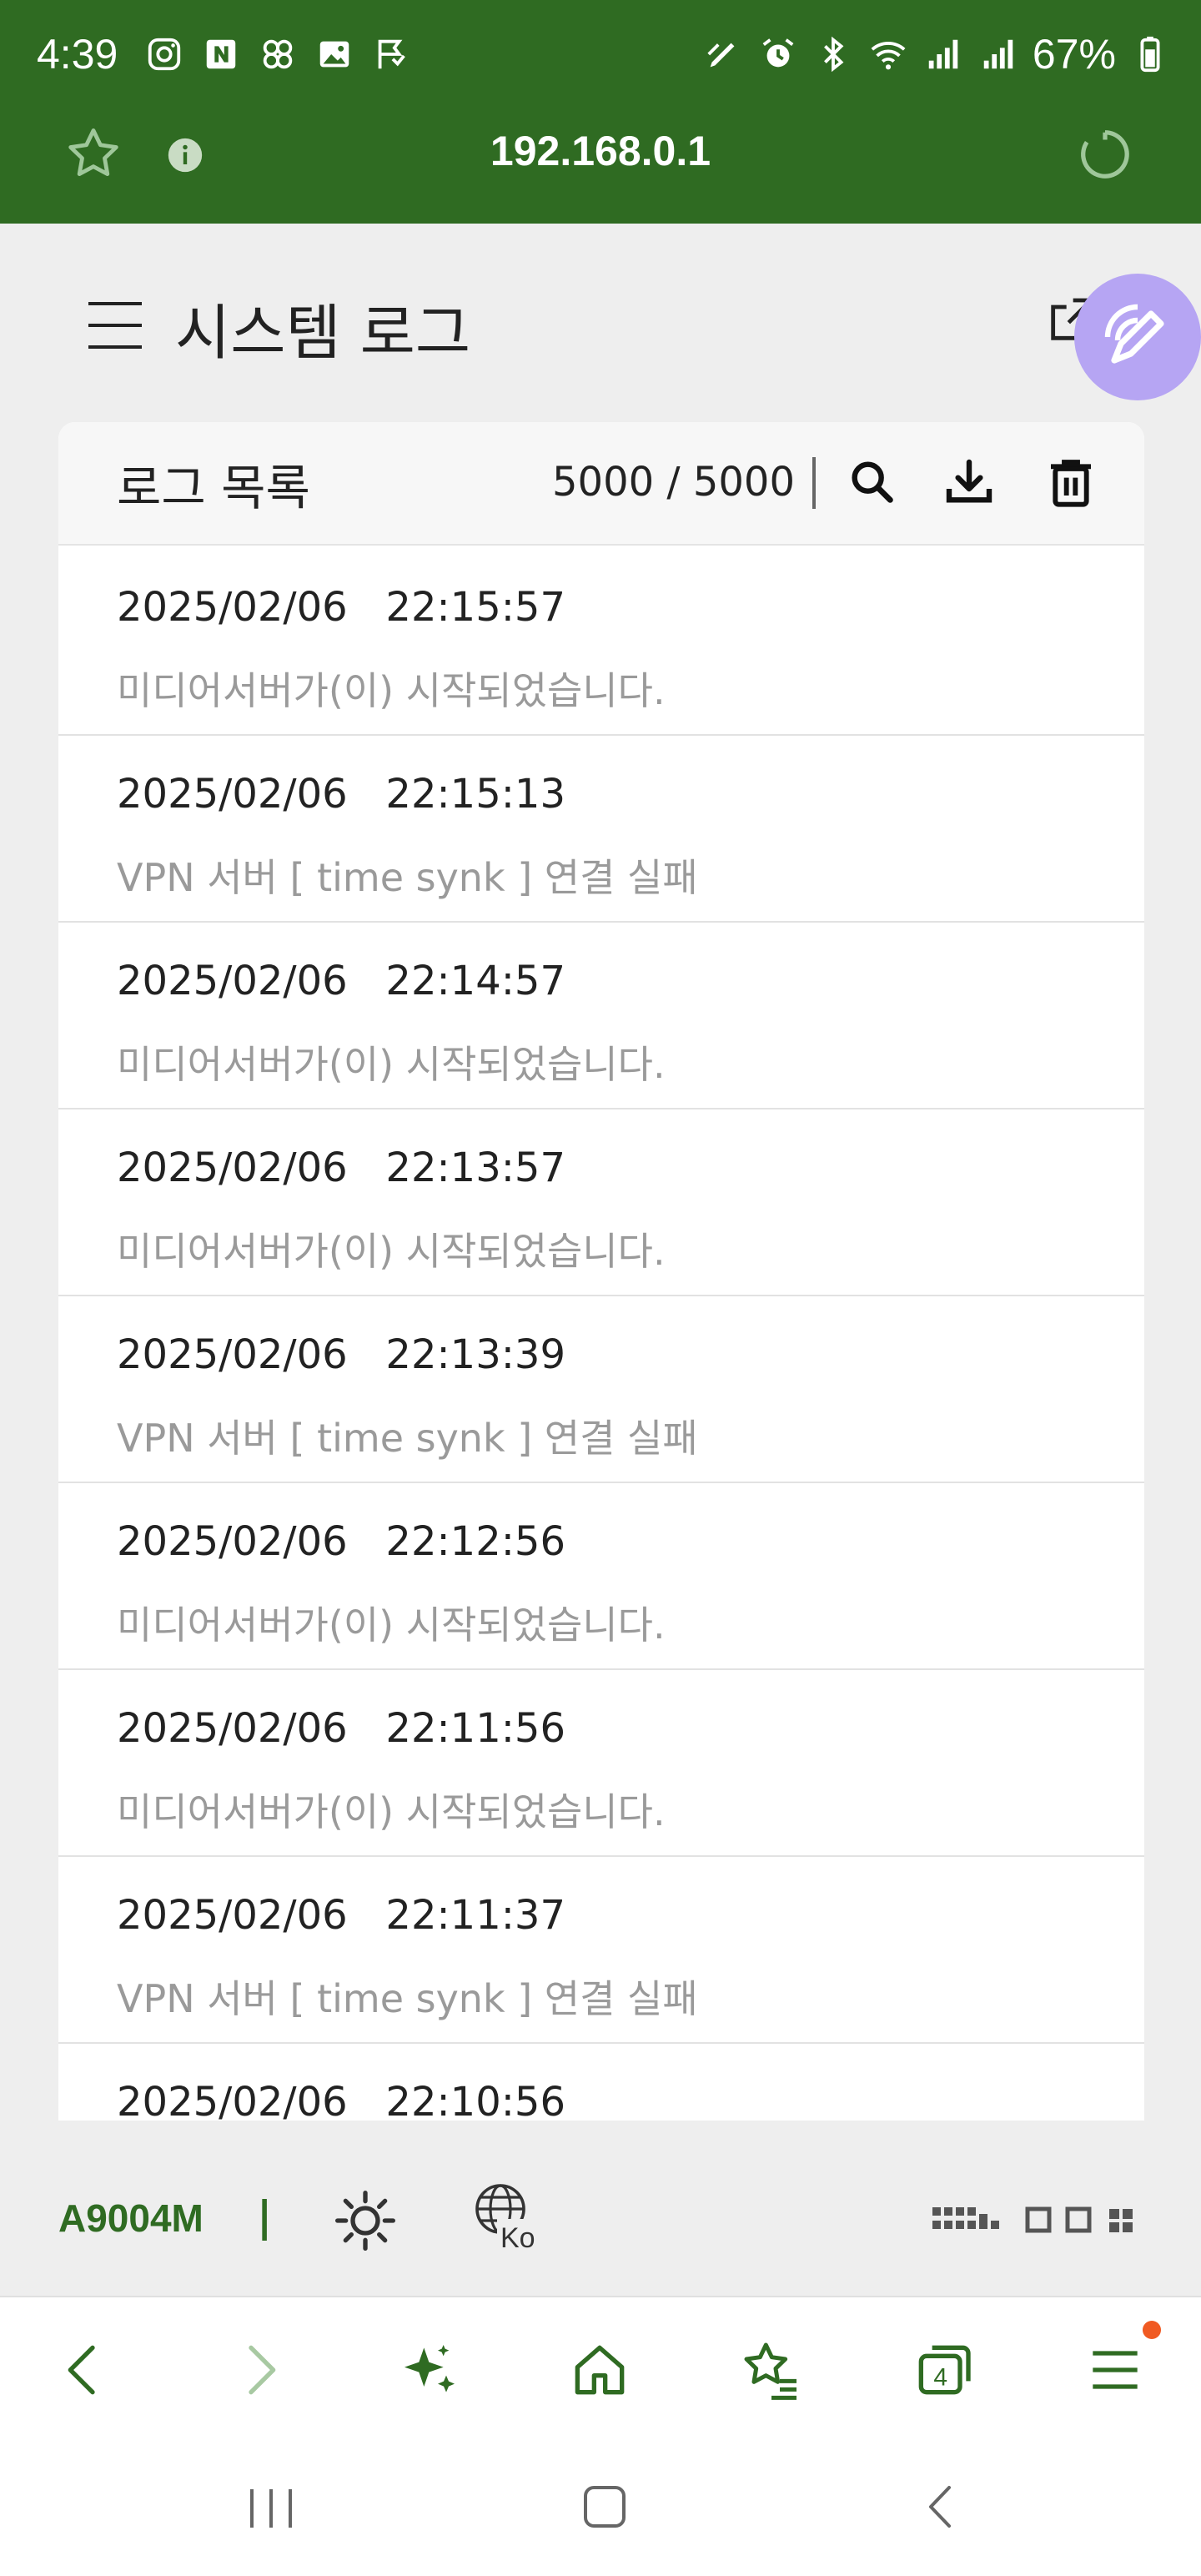 Image resolution: width=1201 pixels, height=2576 pixels. I want to click on back-nav-button, so click(942, 2506).